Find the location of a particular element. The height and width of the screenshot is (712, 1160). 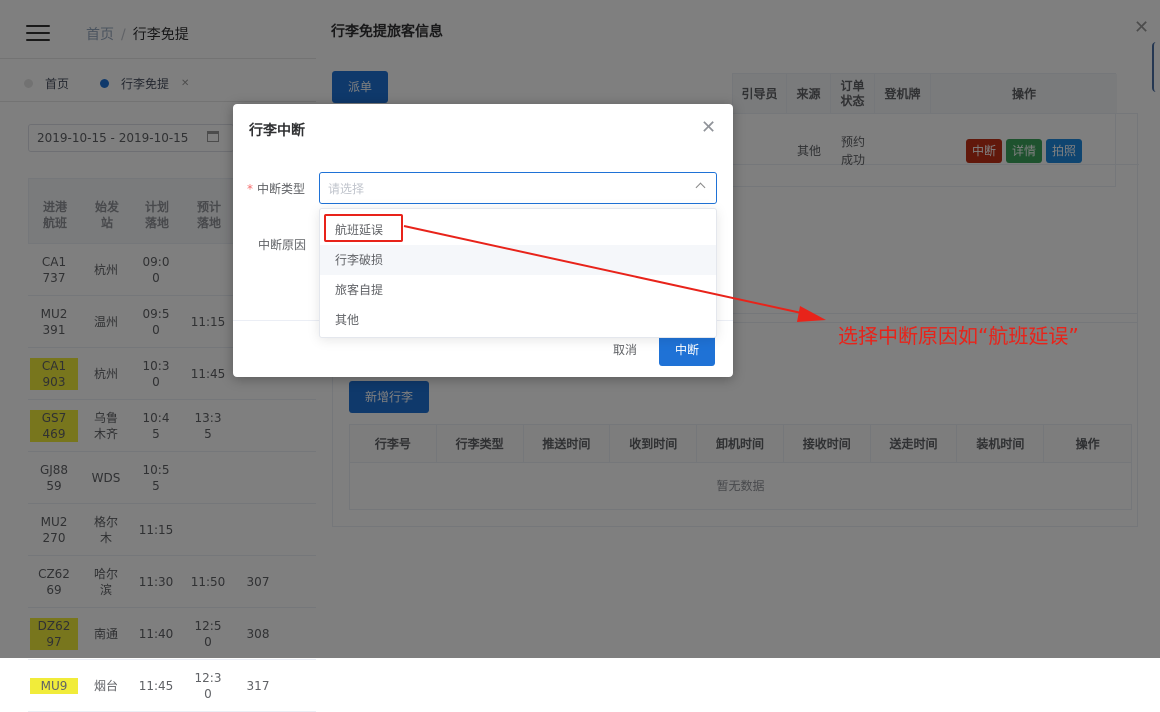

cell-est: 12:3 0 is located at coordinates (208, 686).